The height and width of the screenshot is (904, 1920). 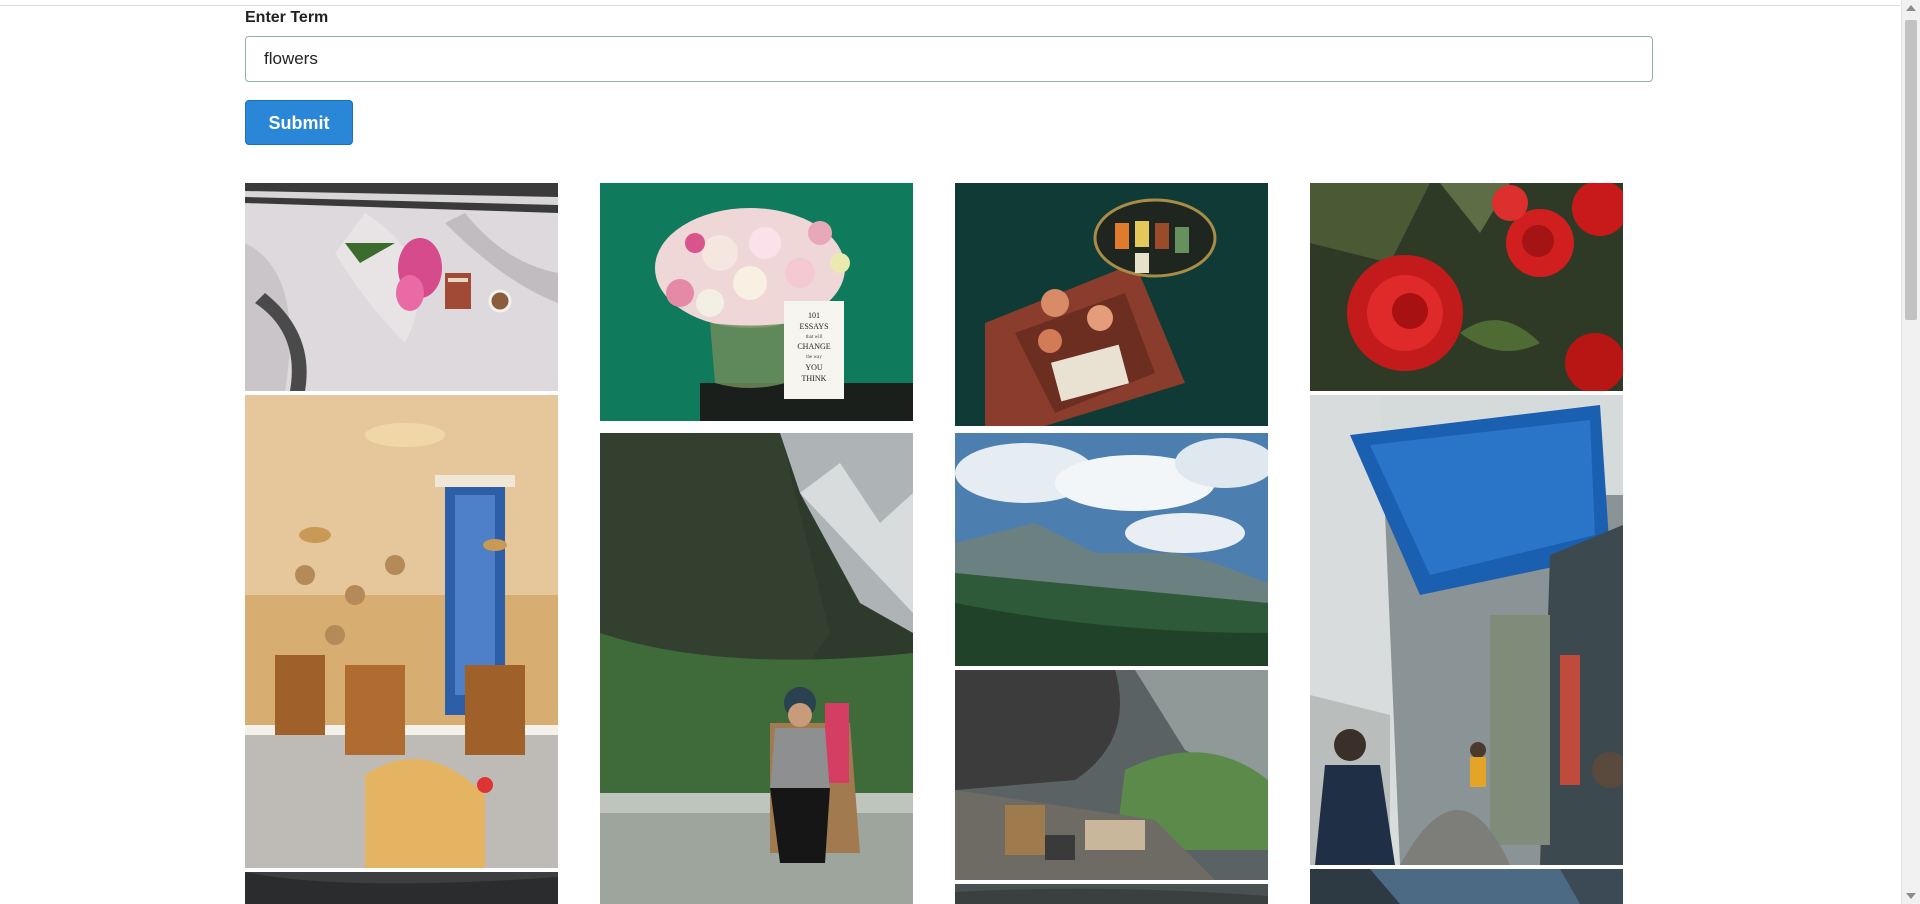 I want to click on scroll-down-icon, so click(x=1911, y=896).